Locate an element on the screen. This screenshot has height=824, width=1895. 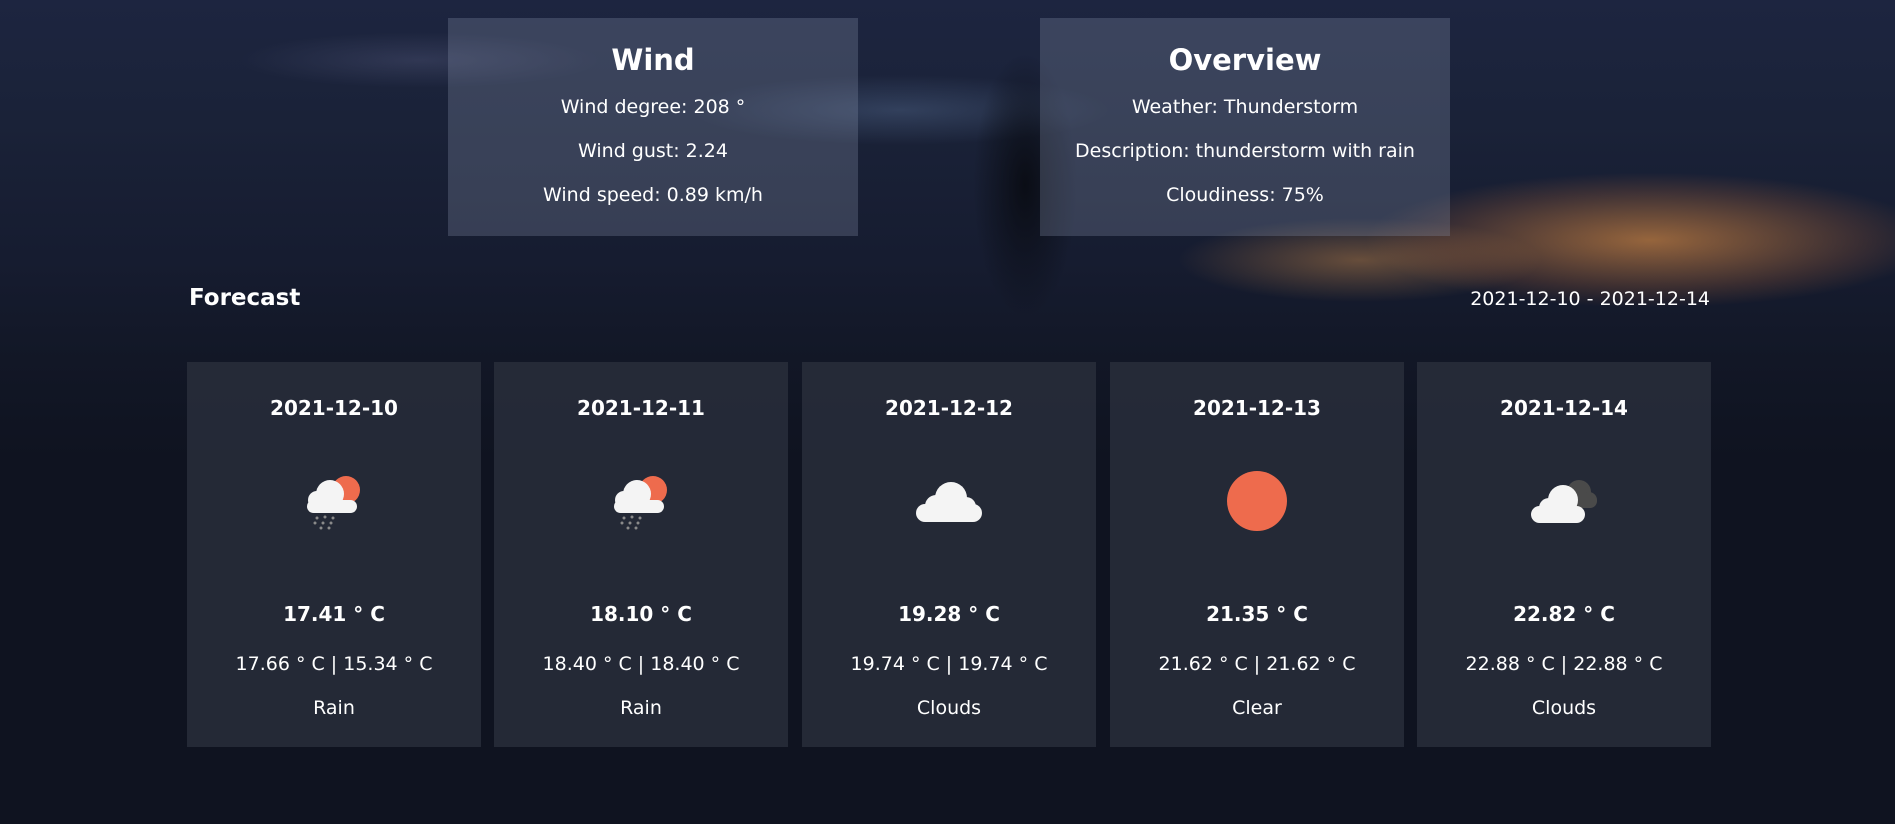
overview-weather: Weather: Thunderstorm is located at coordinates (1245, 107).